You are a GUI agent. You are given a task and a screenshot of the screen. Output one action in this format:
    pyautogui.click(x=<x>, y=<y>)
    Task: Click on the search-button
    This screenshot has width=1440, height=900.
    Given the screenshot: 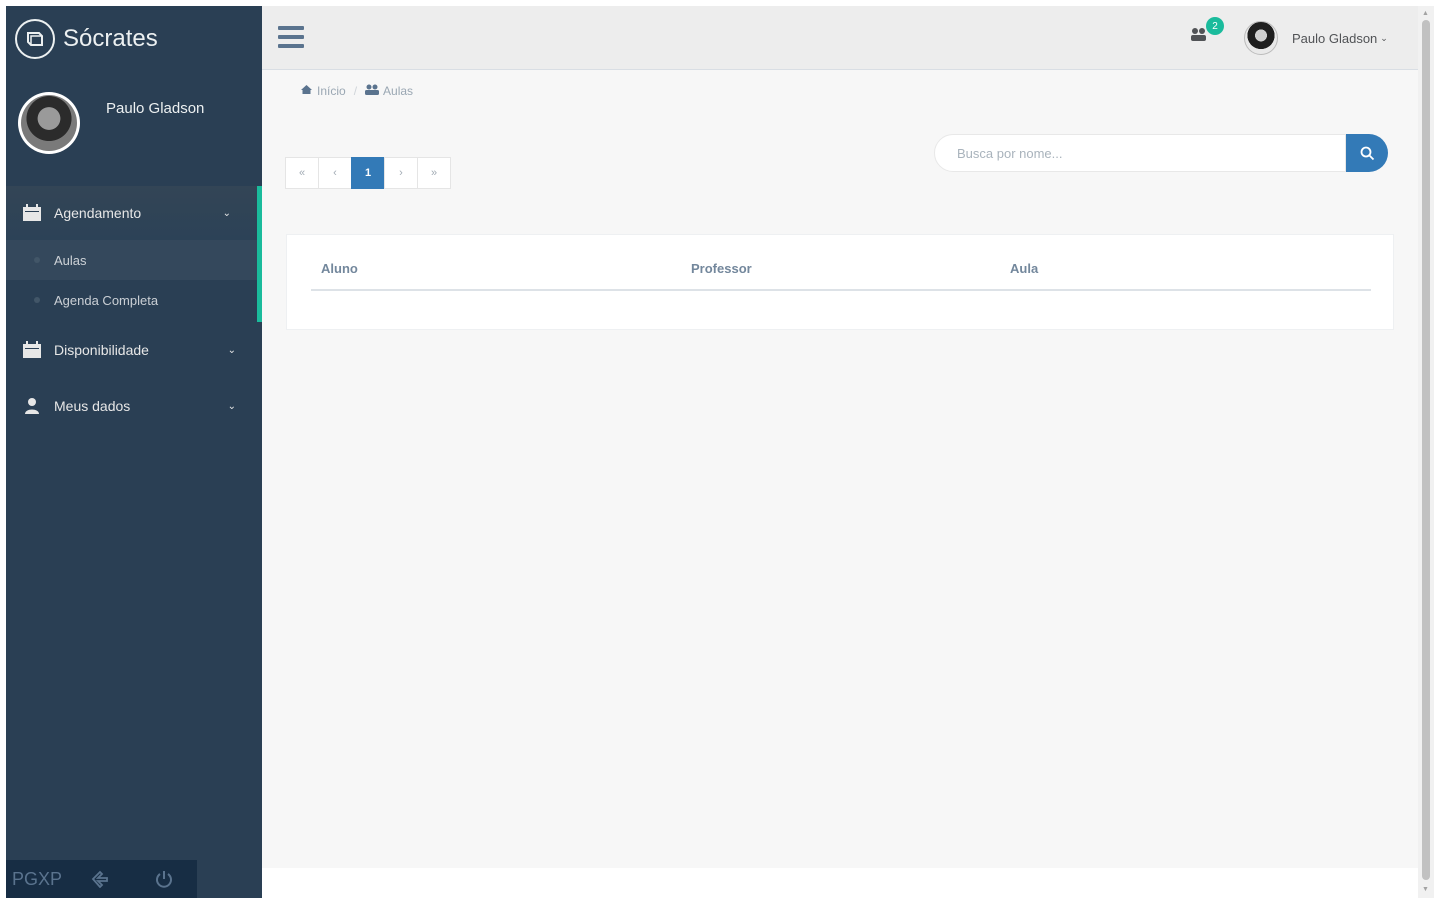 What is the action you would take?
    pyautogui.click(x=1367, y=153)
    